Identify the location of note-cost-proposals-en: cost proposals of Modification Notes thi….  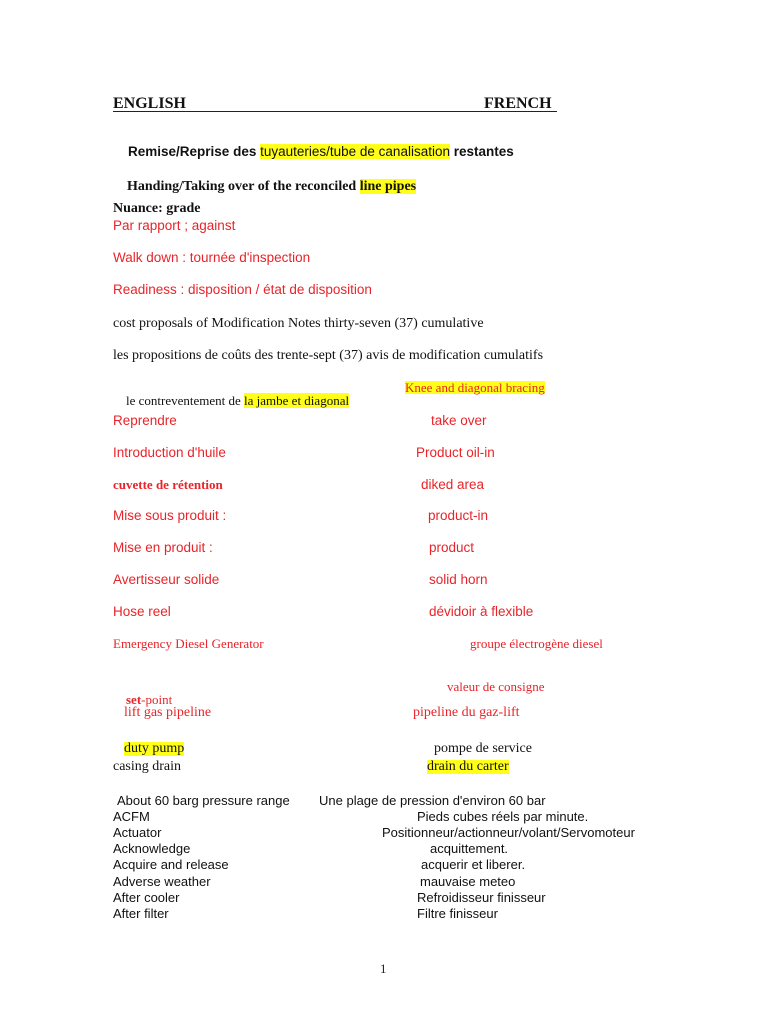
(298, 323).